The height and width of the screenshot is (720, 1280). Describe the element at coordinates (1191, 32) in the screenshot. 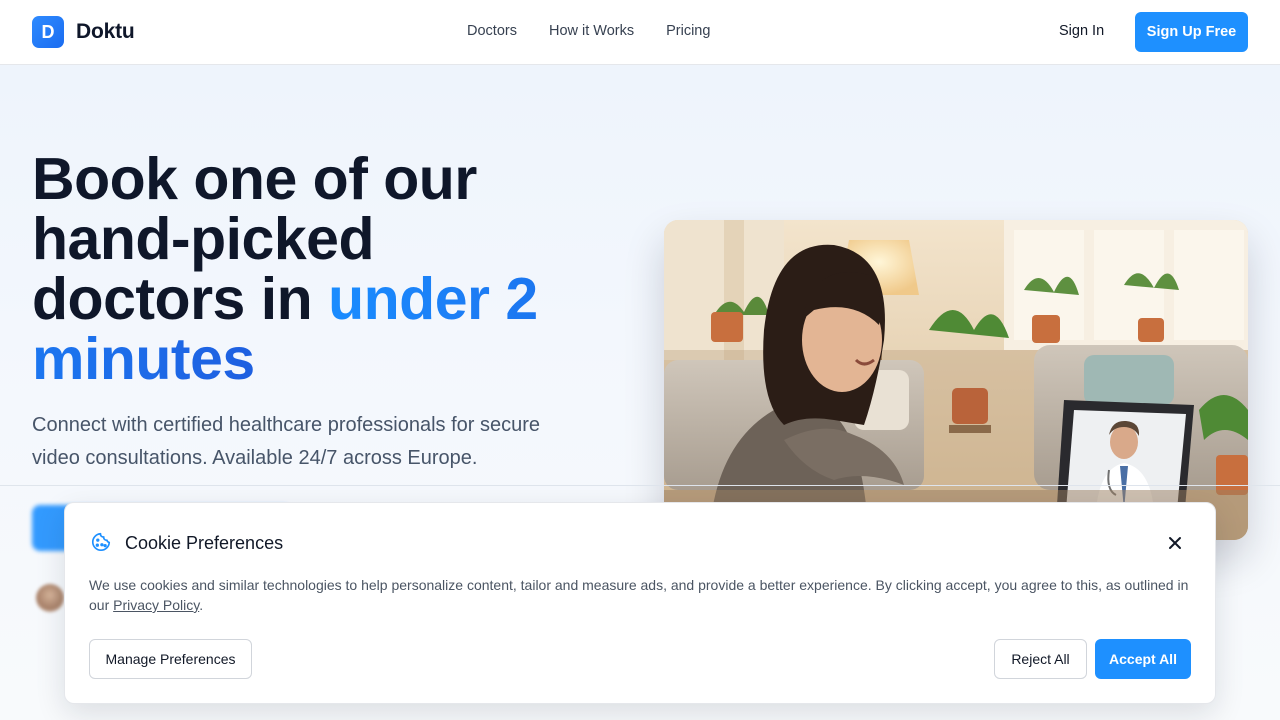

I see `sign-up-button: Sign Up Free` at that location.